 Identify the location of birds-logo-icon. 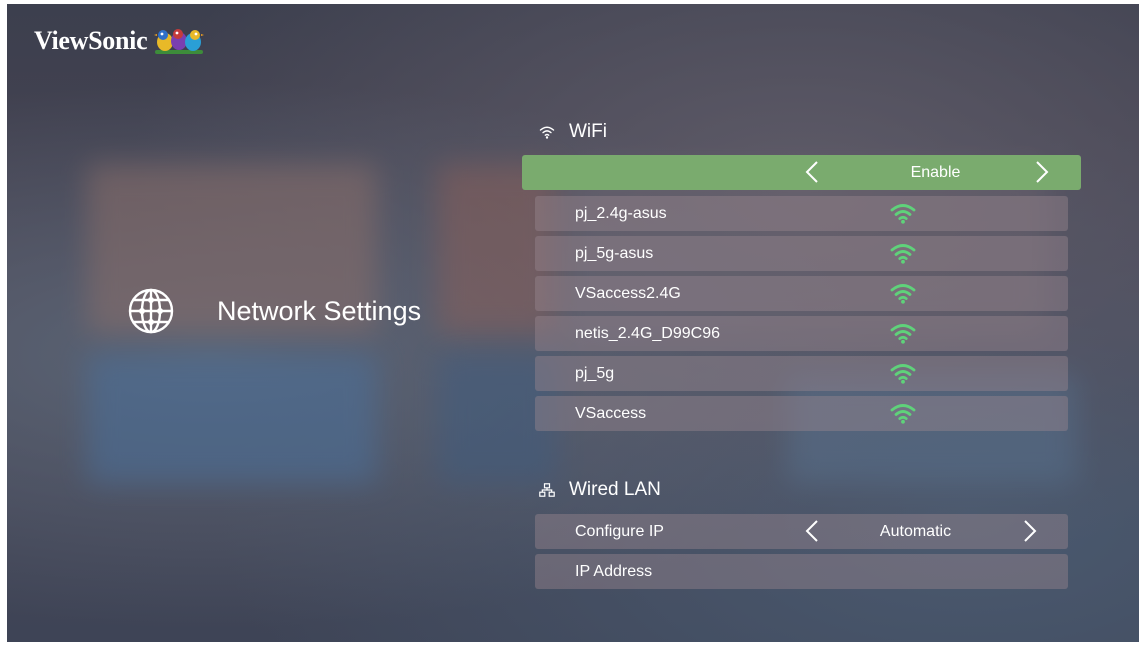
(179, 41).